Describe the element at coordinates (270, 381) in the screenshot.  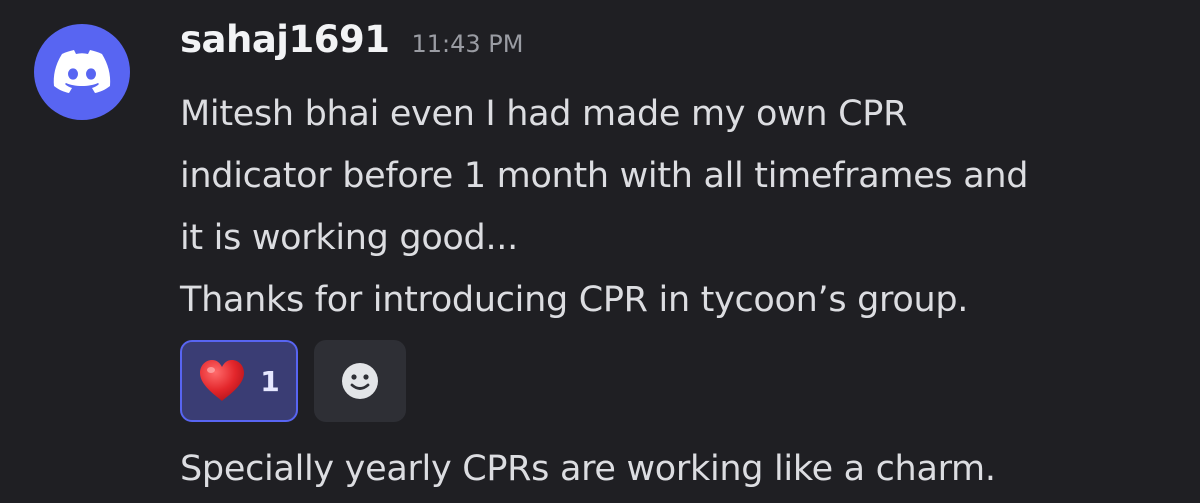
I see `reaction-count: 1` at that location.